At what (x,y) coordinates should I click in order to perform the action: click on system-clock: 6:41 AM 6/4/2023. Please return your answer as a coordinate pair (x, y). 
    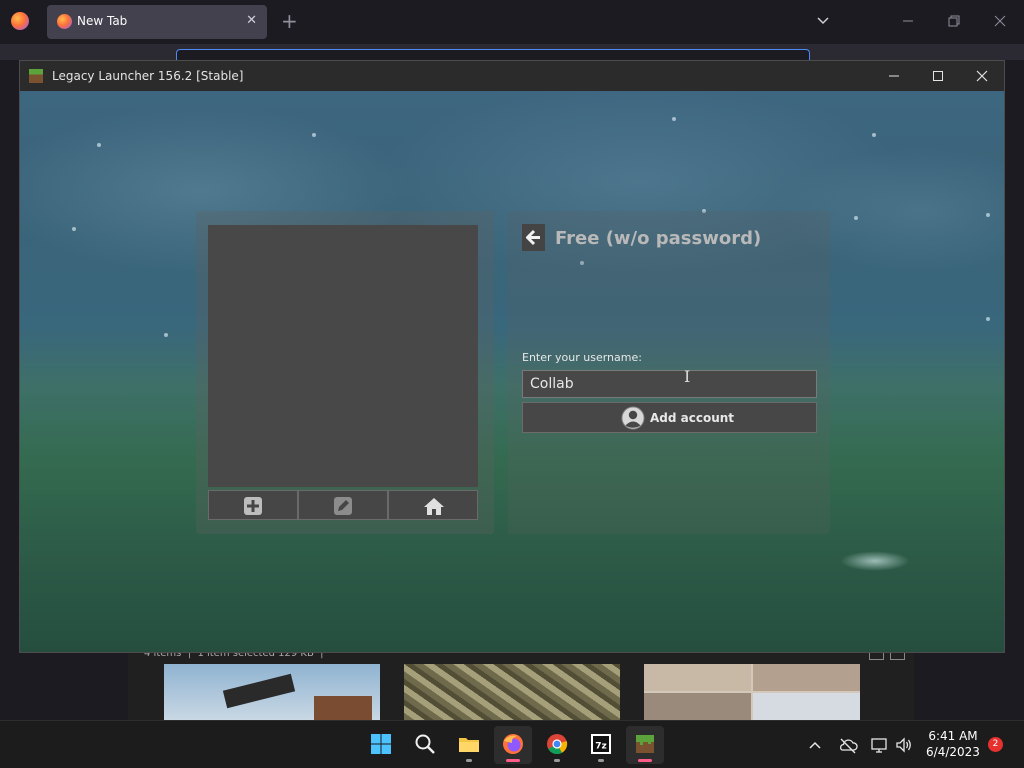
    Looking at the image, I should click on (953, 744).